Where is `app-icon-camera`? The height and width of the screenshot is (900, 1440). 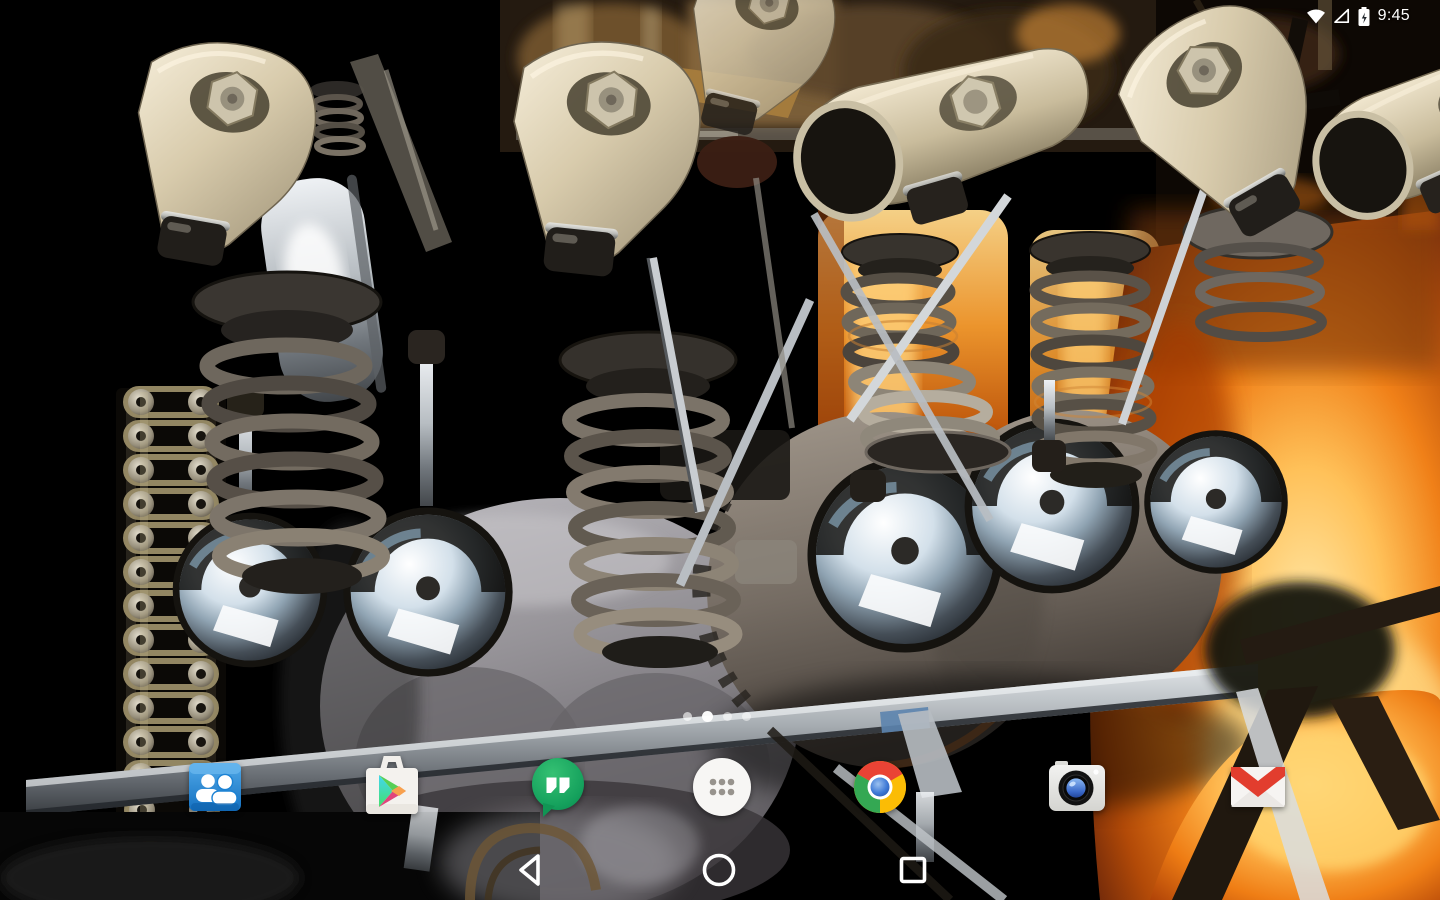 app-icon-camera is located at coordinates (1077, 787).